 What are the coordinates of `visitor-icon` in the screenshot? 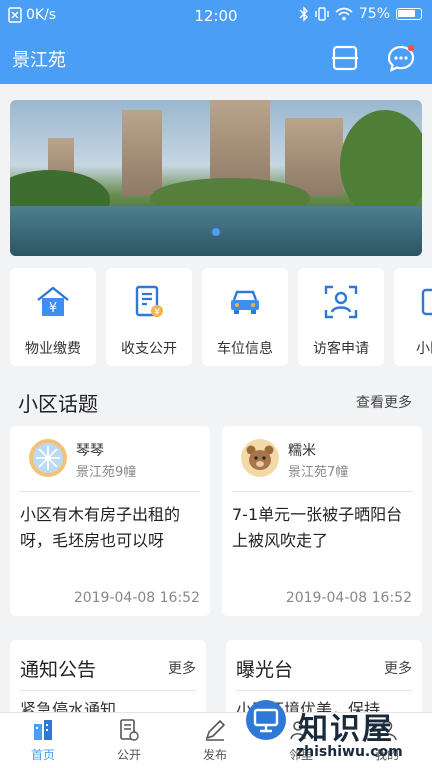 It's located at (341, 302).